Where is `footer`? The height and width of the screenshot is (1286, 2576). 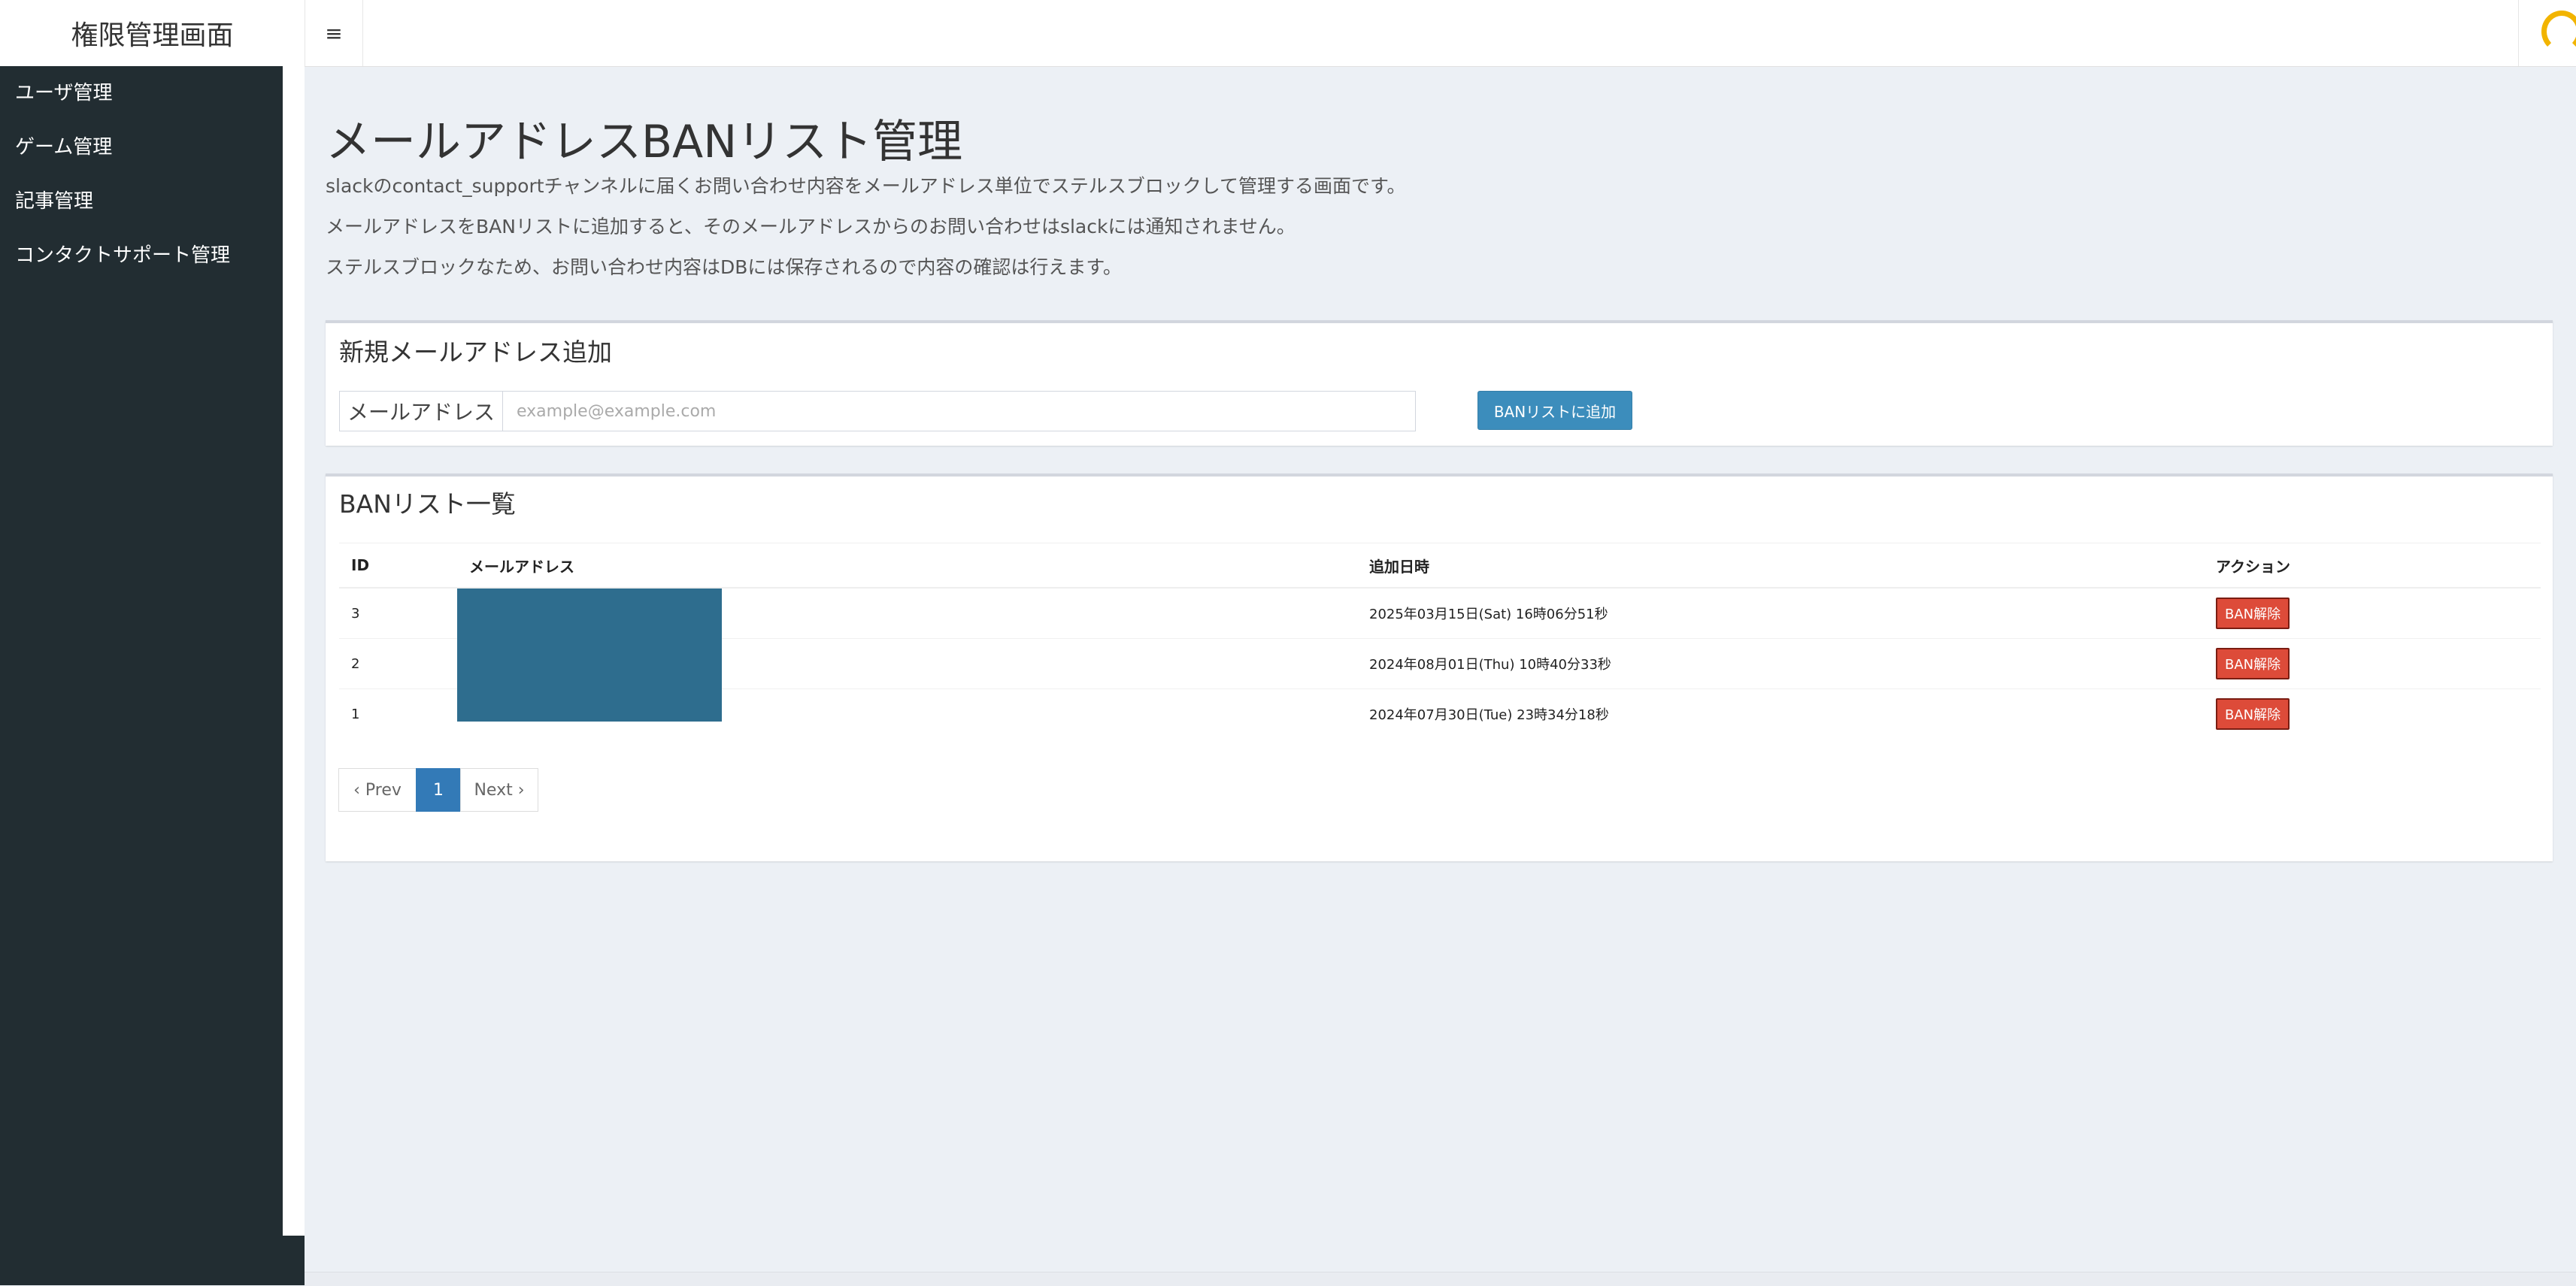
footer is located at coordinates (1440, 1279).